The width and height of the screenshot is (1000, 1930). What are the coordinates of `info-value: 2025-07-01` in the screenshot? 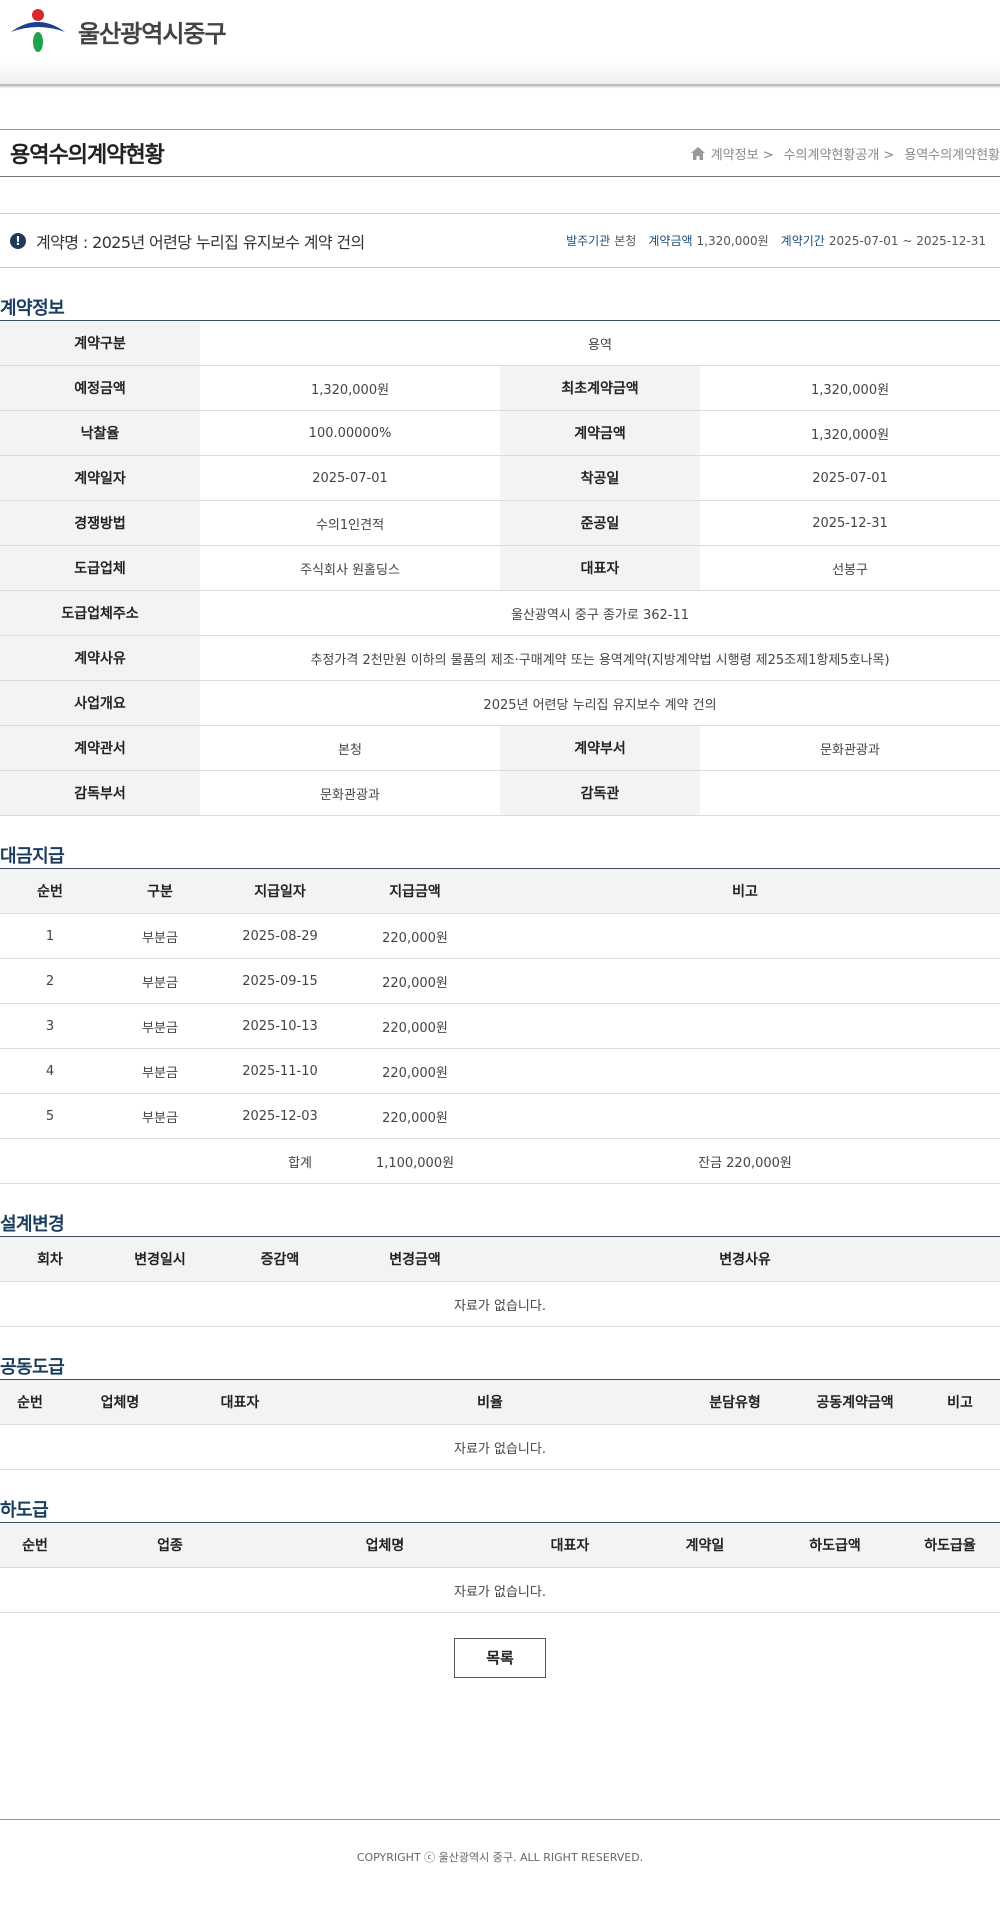 It's located at (850, 478).